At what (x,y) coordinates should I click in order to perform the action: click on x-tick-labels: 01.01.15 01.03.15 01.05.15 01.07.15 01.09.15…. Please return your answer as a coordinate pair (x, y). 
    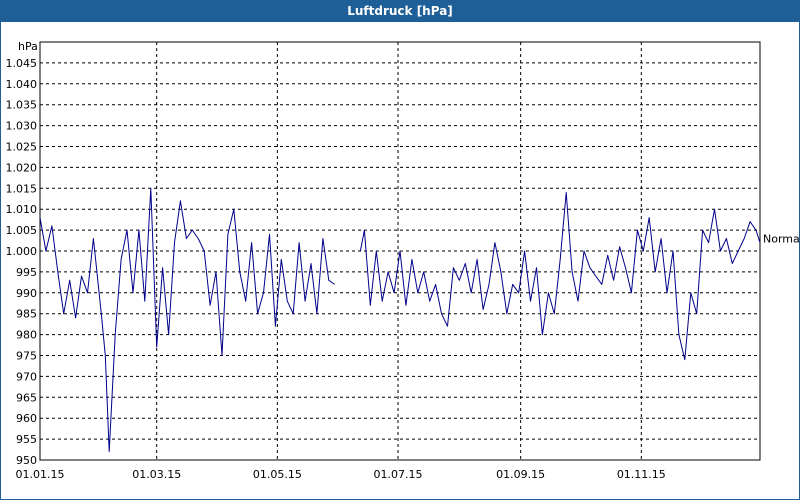
    Looking at the image, I should click on (341, 474).